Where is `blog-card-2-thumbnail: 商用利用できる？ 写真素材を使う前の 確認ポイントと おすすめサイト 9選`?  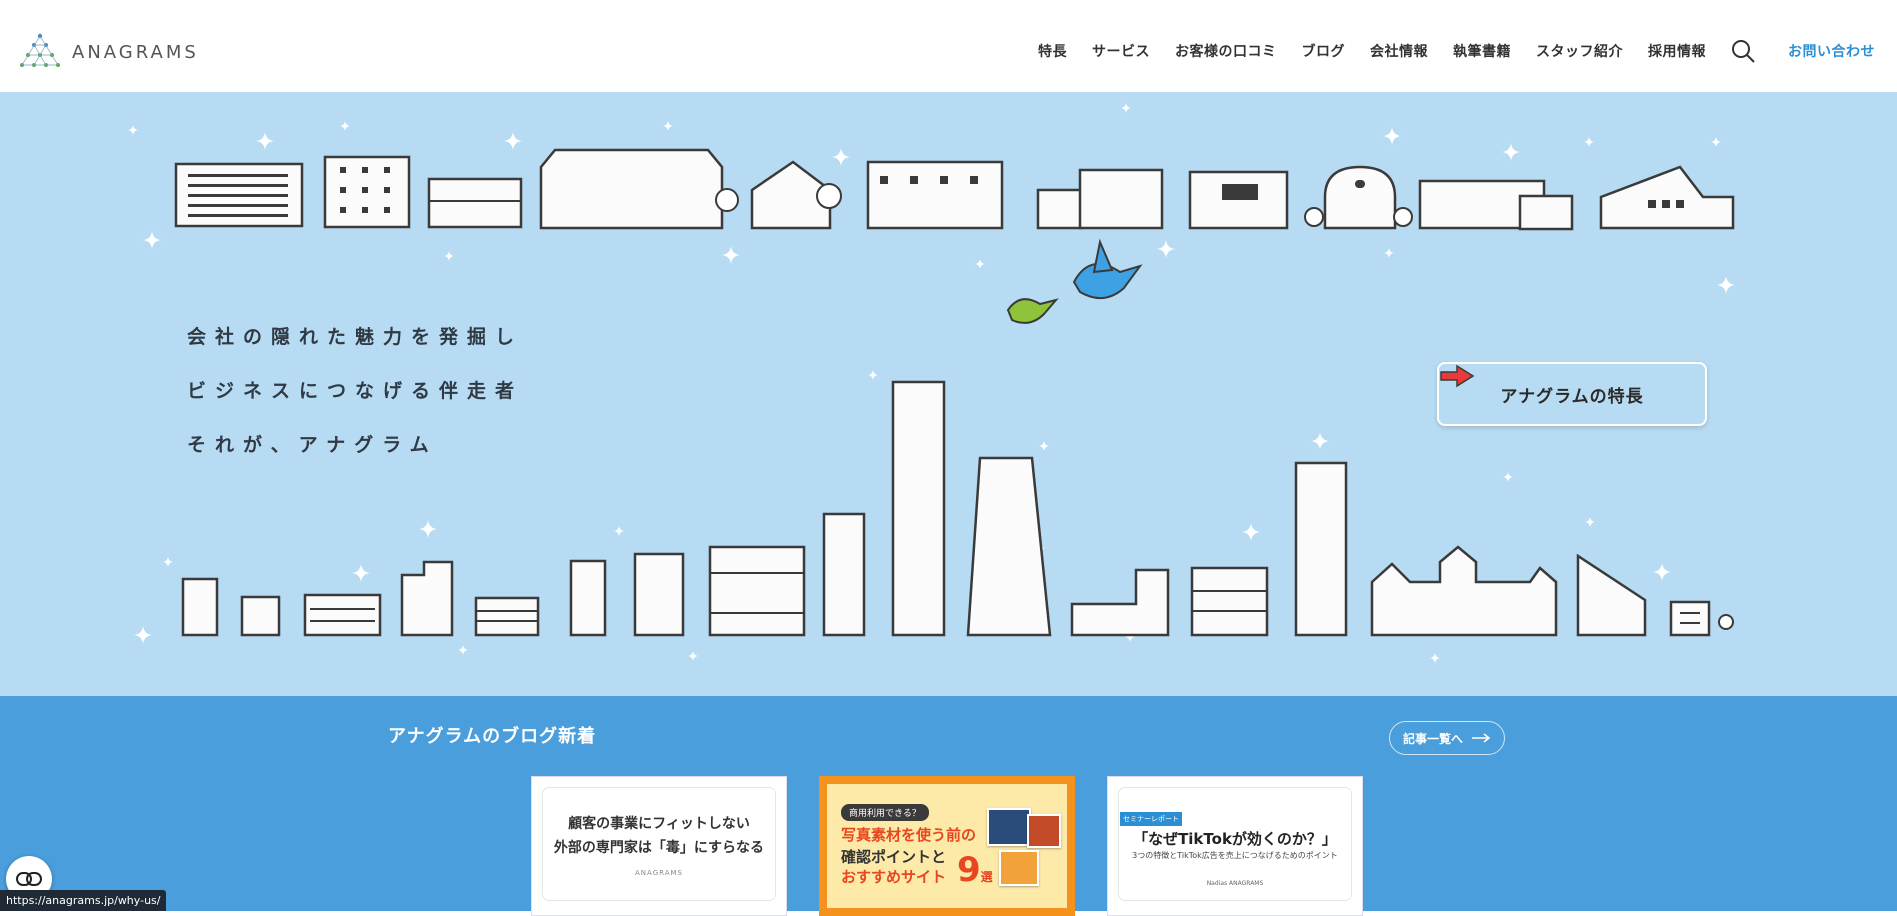
blog-card-2-thumbnail: 商用利用できる？ 写真素材を使う前の 確認ポイントと おすすめサイト 9選 is located at coordinates (947, 846).